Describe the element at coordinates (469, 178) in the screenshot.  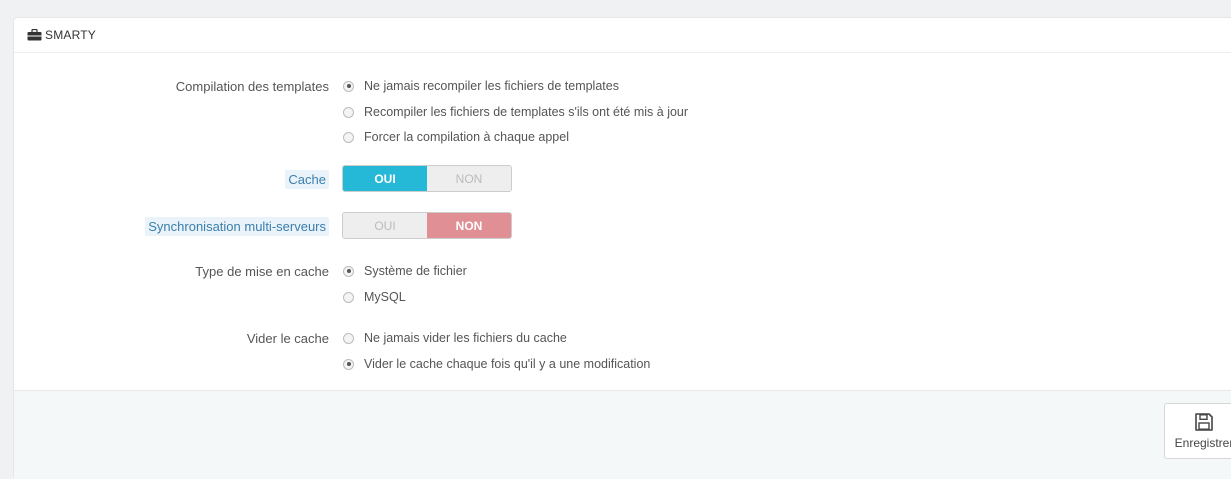
I see `cache-off-option: NON` at that location.